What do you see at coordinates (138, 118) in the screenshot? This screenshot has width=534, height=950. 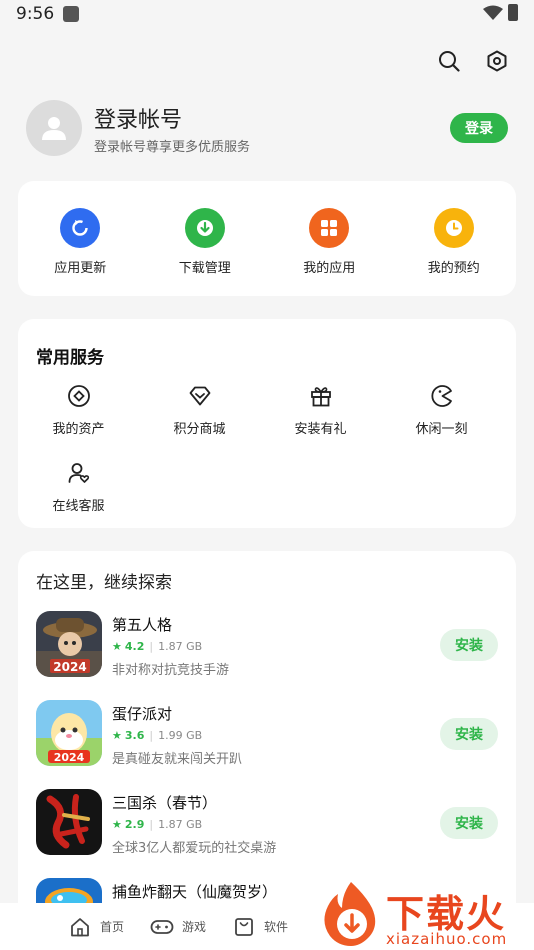 I see `profile-title: 登录帐号` at bounding box center [138, 118].